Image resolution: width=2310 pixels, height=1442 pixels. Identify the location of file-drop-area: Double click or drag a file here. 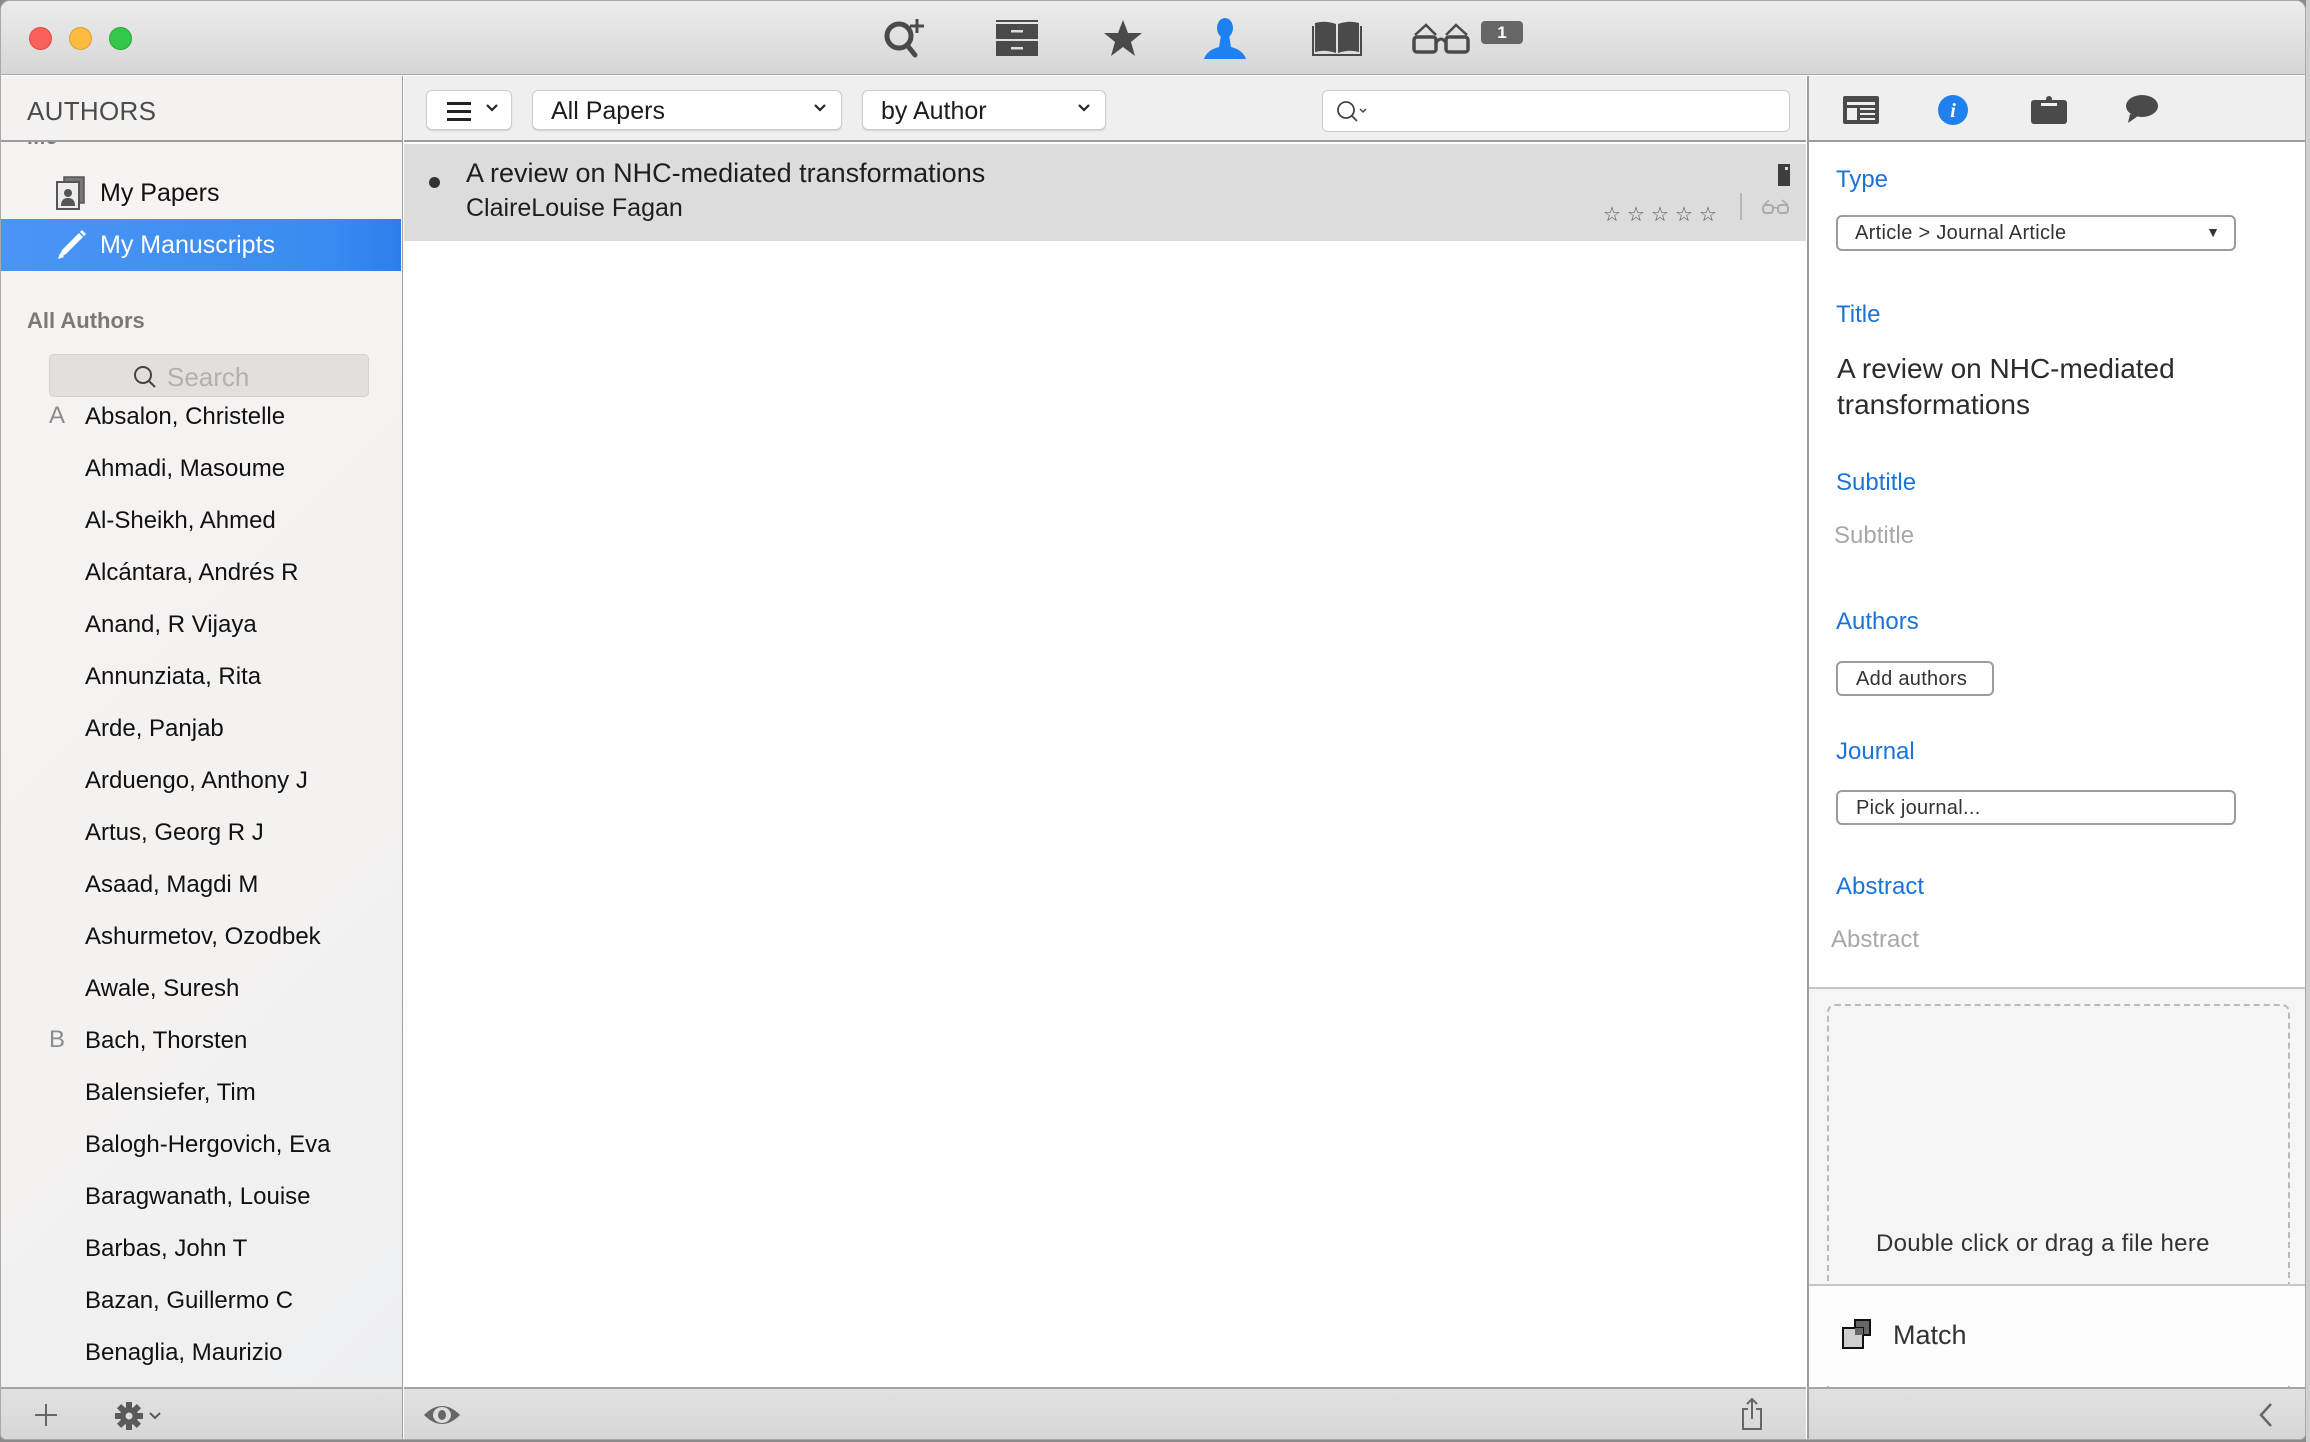
(2057, 1195).